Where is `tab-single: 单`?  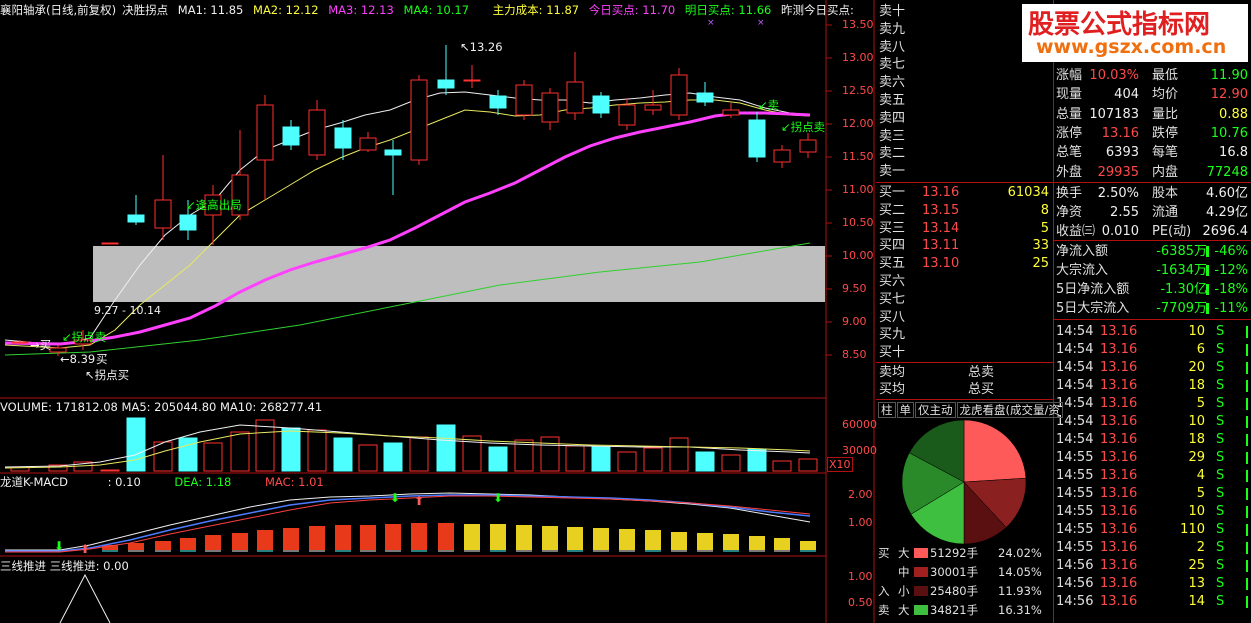 tab-single: 单 is located at coordinates (905, 410).